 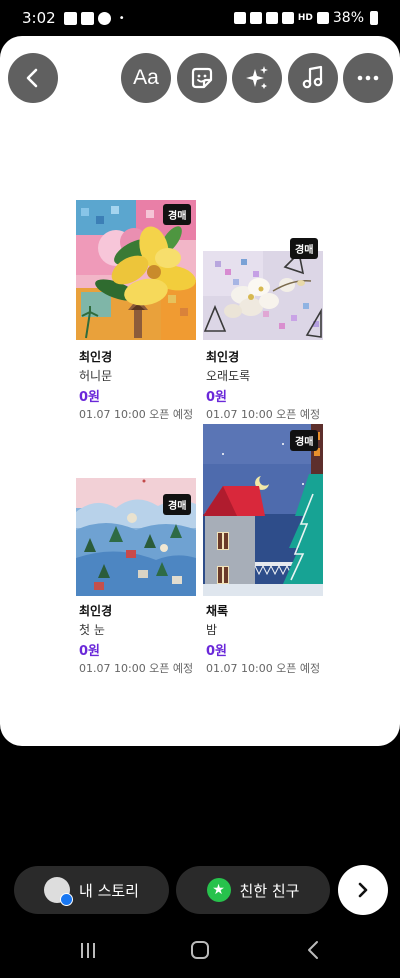 I want to click on close-friends-button: ★ 친한 친구, so click(x=253, y=890).